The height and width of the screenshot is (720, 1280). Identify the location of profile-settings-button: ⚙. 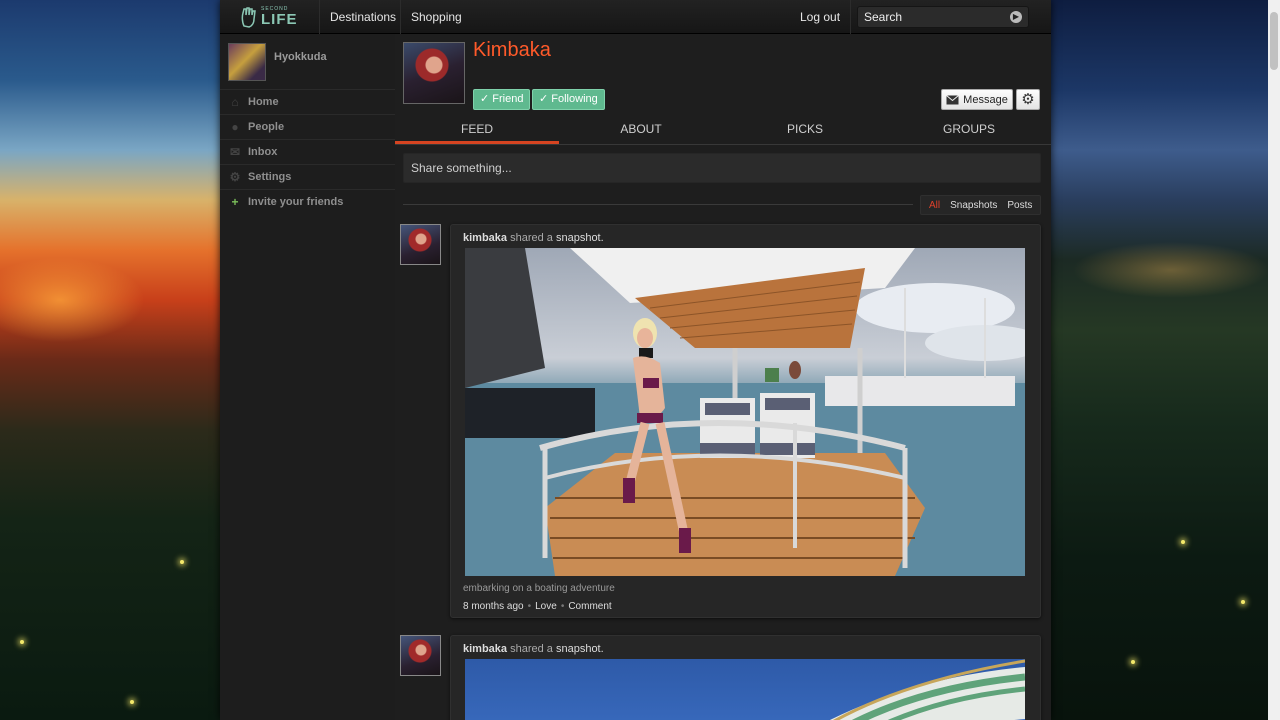
(1028, 99).